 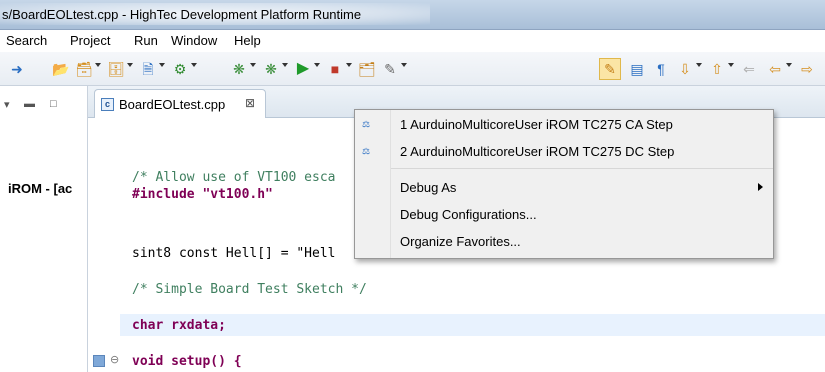 I want to click on open-folder-icon: 📂, so click(x=61, y=69).